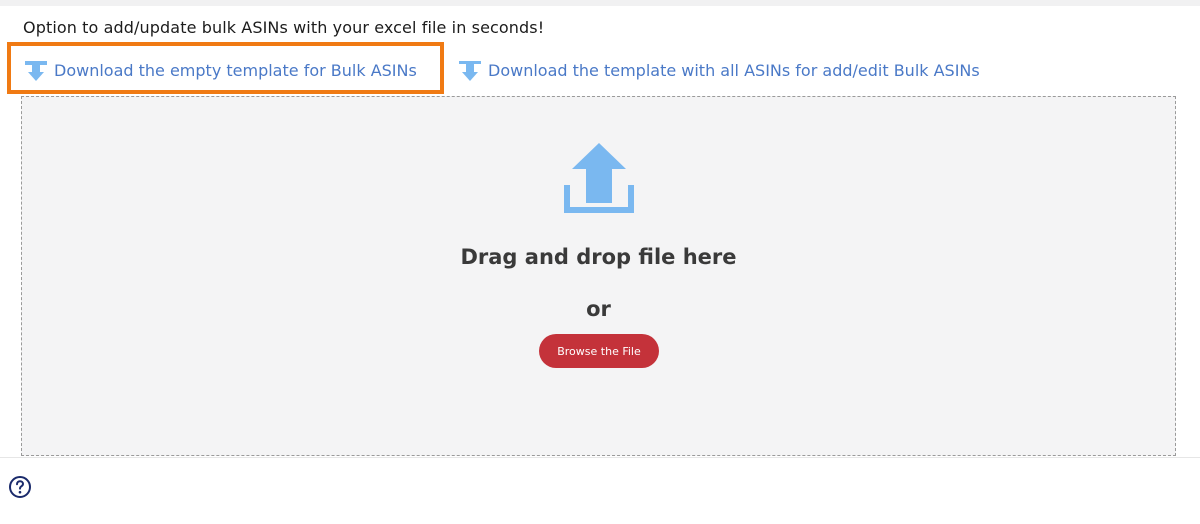 This screenshot has height=524, width=1200. I want to click on browse-file-button: Browse the File, so click(599, 351).